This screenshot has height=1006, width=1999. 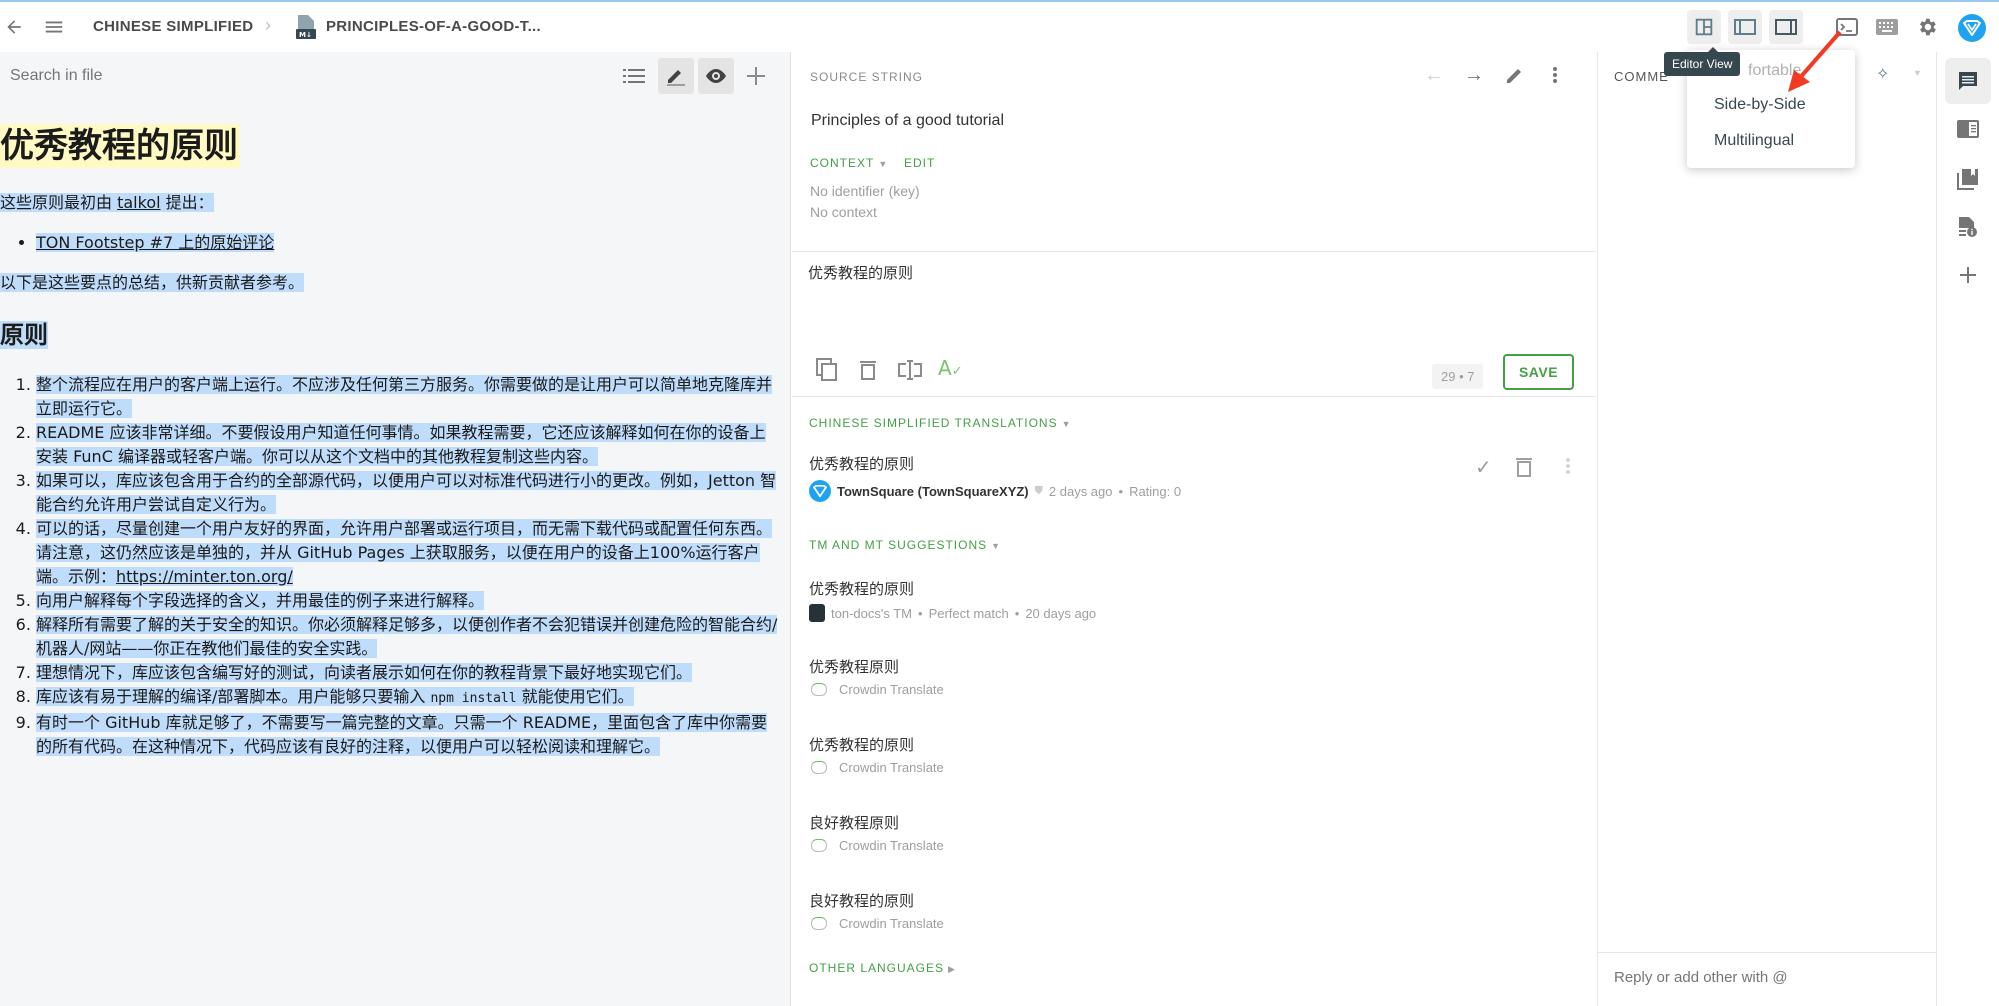 I want to click on suggestion-text: 优秀教程原则, so click(x=854, y=667).